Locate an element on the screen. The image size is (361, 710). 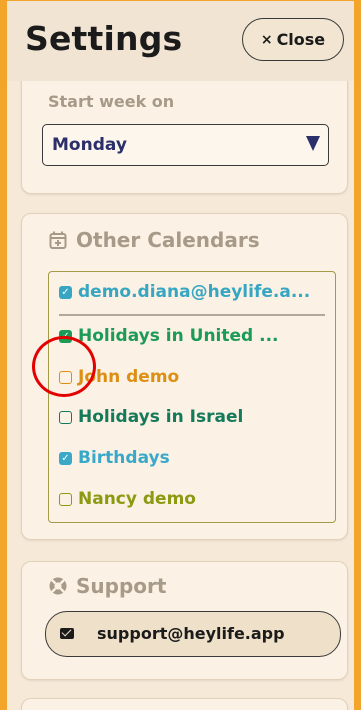
support-heading: Support is located at coordinates (107, 586).